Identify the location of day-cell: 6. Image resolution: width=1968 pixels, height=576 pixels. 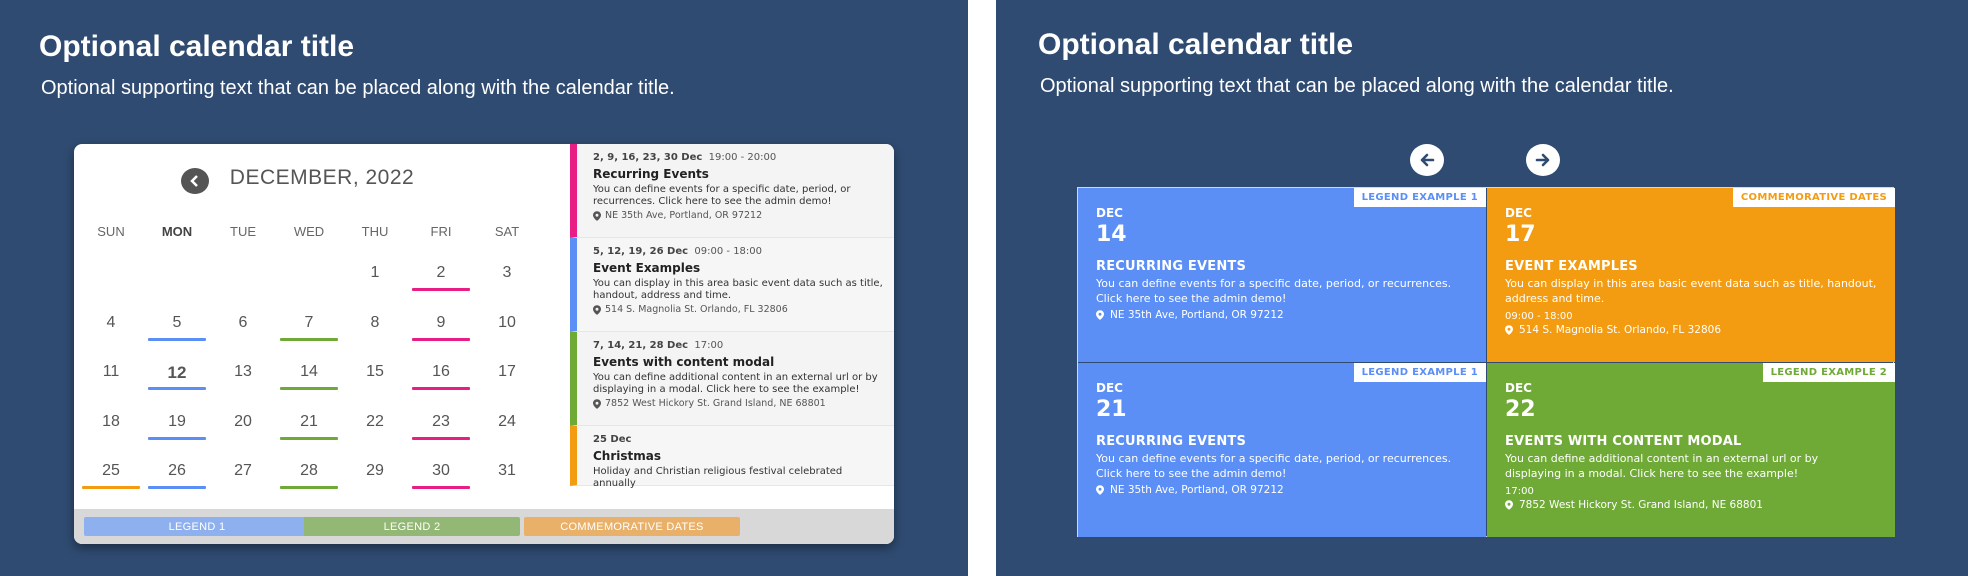
(243, 337).